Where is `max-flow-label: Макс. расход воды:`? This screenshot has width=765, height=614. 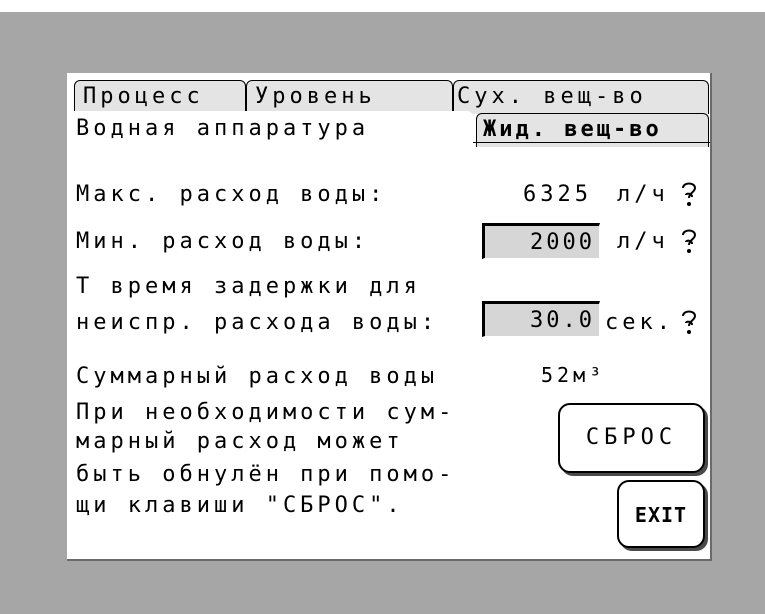
max-flow-label: Макс. расход воды: is located at coordinates (231, 194).